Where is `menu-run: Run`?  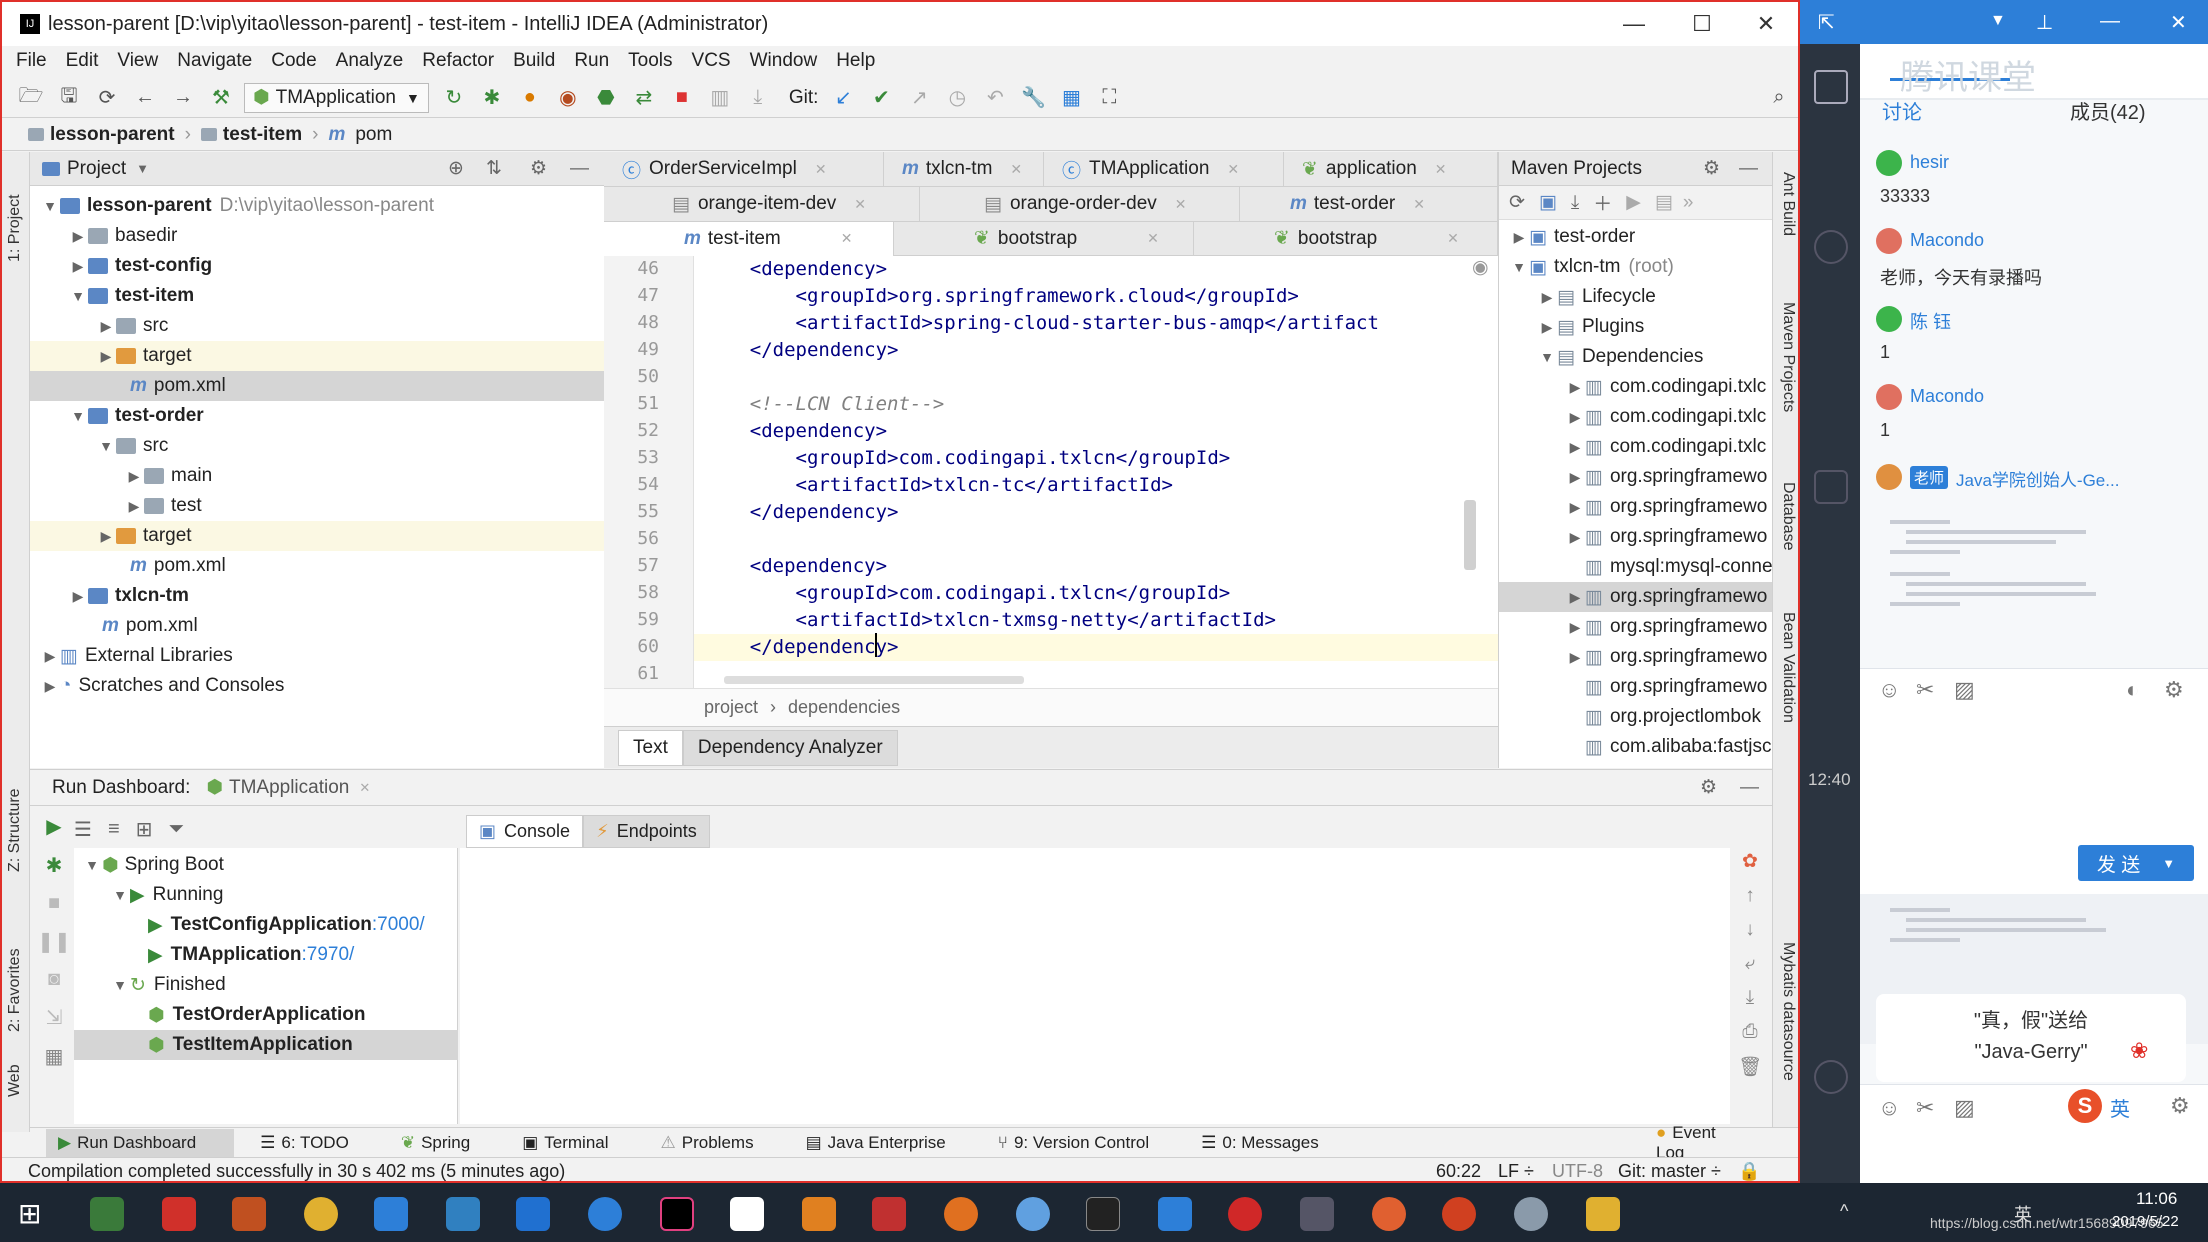 menu-run: Run is located at coordinates (591, 61).